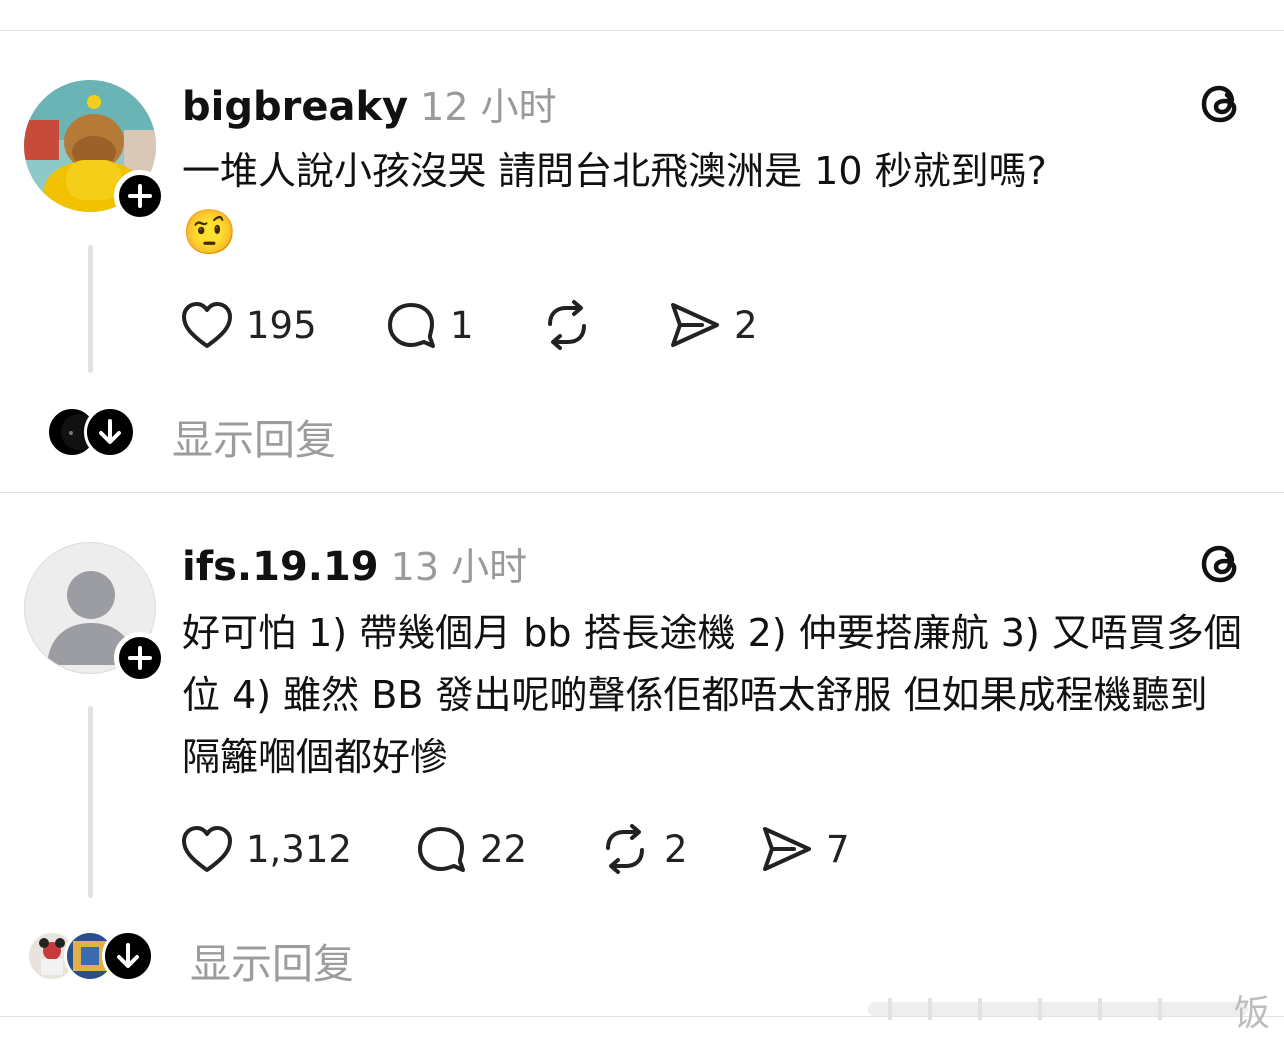  I want to click on emoji: 🤨, so click(209, 232).